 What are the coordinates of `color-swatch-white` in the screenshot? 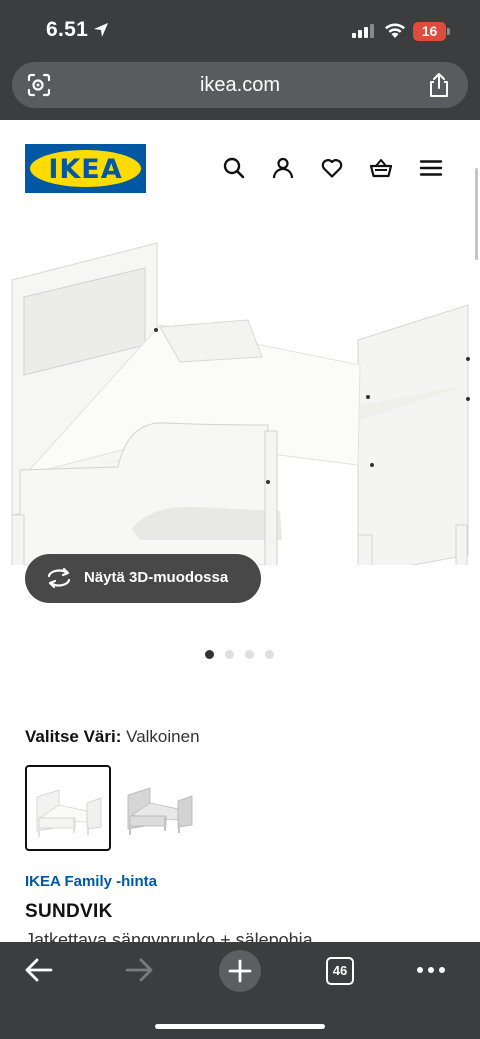 It's located at (68, 808).